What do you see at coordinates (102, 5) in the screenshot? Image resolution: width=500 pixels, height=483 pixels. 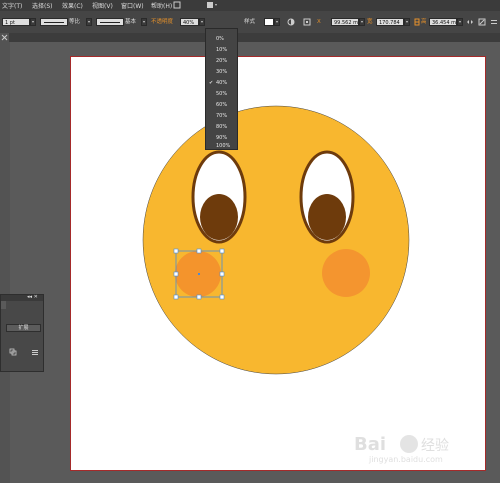 I see `menu-view: 视图(V)` at bounding box center [102, 5].